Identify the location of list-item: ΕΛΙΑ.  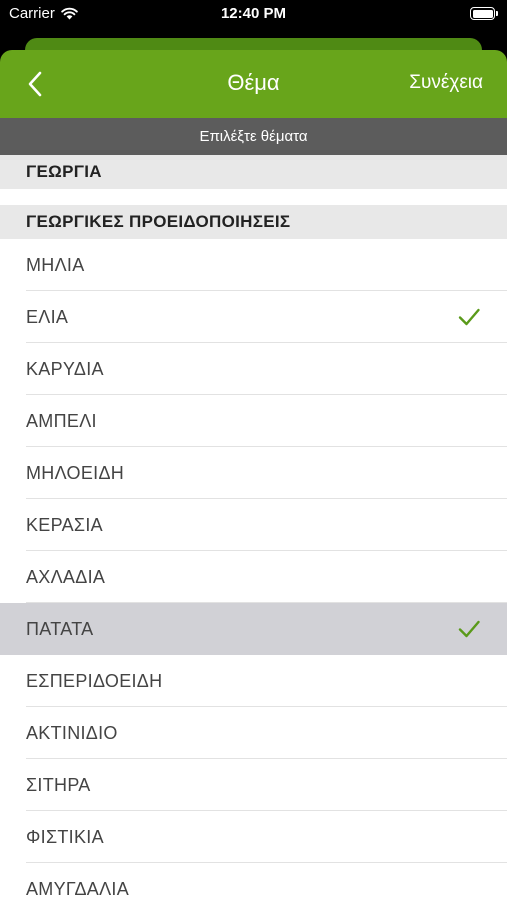
(253, 317).